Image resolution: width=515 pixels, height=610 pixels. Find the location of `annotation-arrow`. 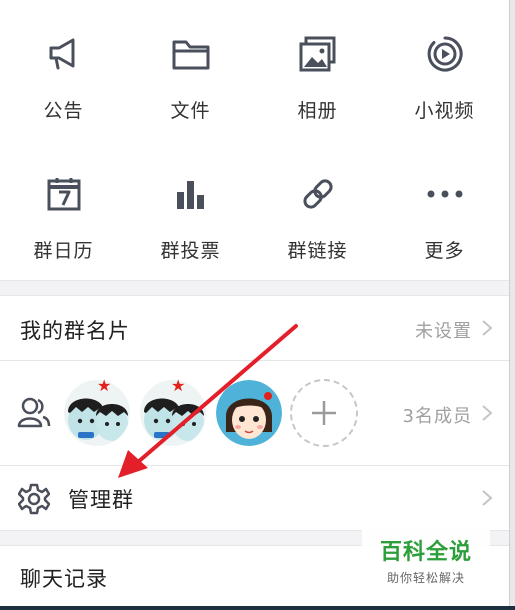

annotation-arrow is located at coordinates (208, 401).